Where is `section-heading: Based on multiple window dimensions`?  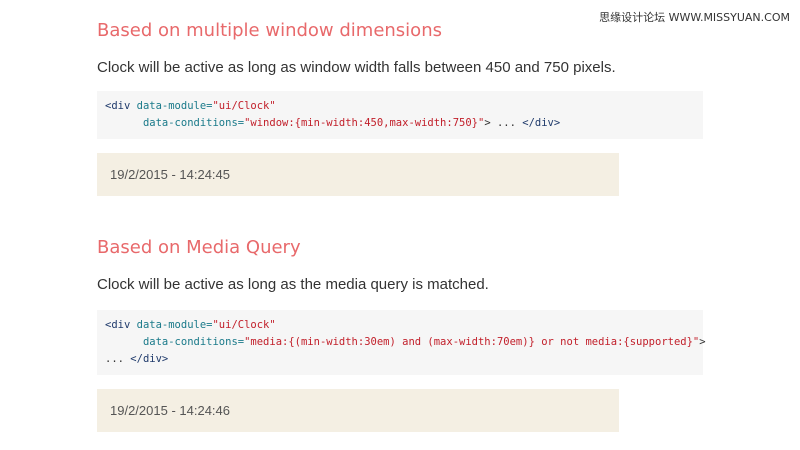
section-heading: Based on multiple window dimensions is located at coordinates (269, 30).